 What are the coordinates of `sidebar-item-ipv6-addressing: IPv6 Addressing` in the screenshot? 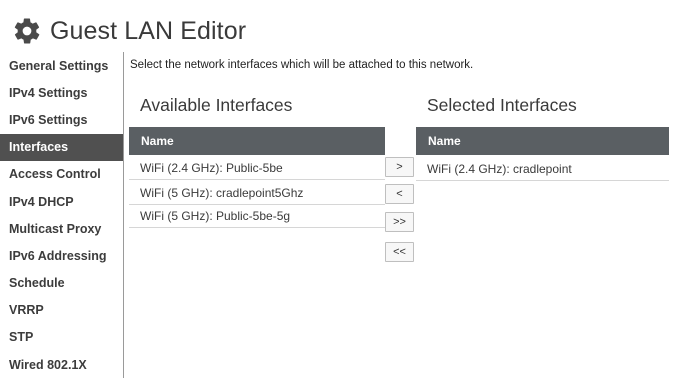 It's located at (61, 255).